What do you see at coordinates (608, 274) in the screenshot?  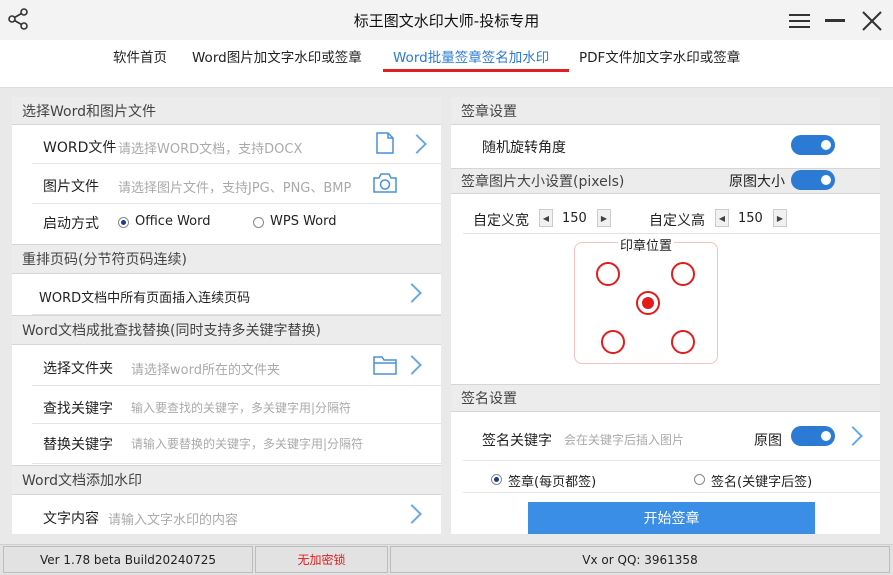 I see `position-top-left` at bounding box center [608, 274].